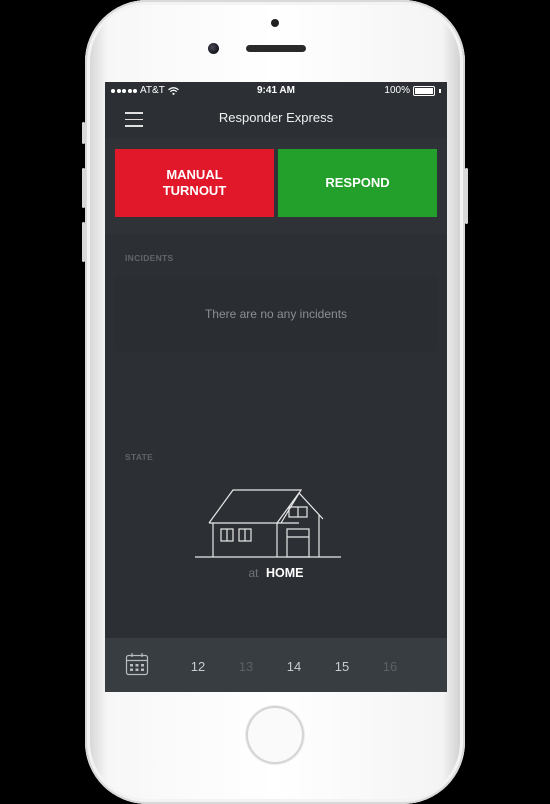 This screenshot has height=804, width=550. What do you see at coordinates (149, 258) in the screenshot?
I see `incidents-section-label: INCIDENTS` at bounding box center [149, 258].